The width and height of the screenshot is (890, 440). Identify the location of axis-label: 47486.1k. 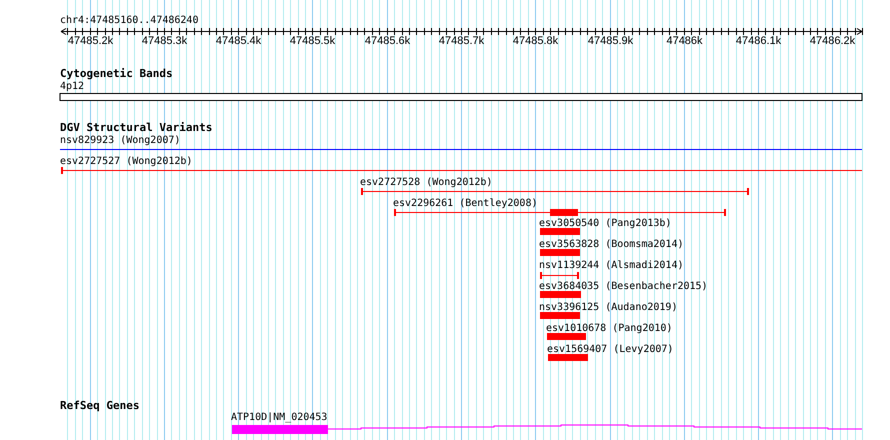
(758, 41).